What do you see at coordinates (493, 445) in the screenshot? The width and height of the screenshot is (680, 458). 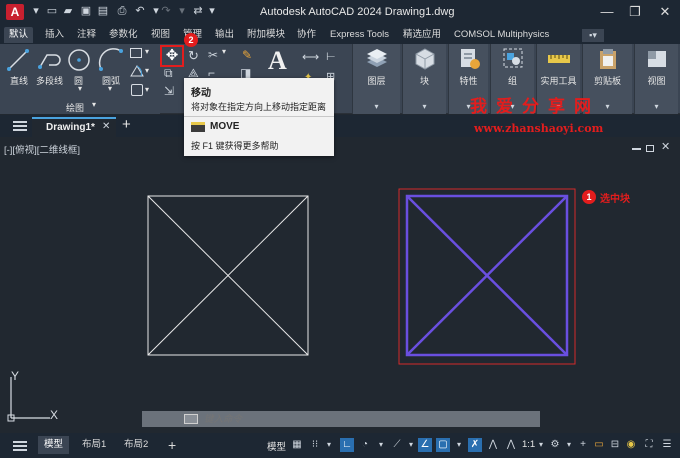 I see `annotation-autoscale-icon: ⋀` at bounding box center [493, 445].